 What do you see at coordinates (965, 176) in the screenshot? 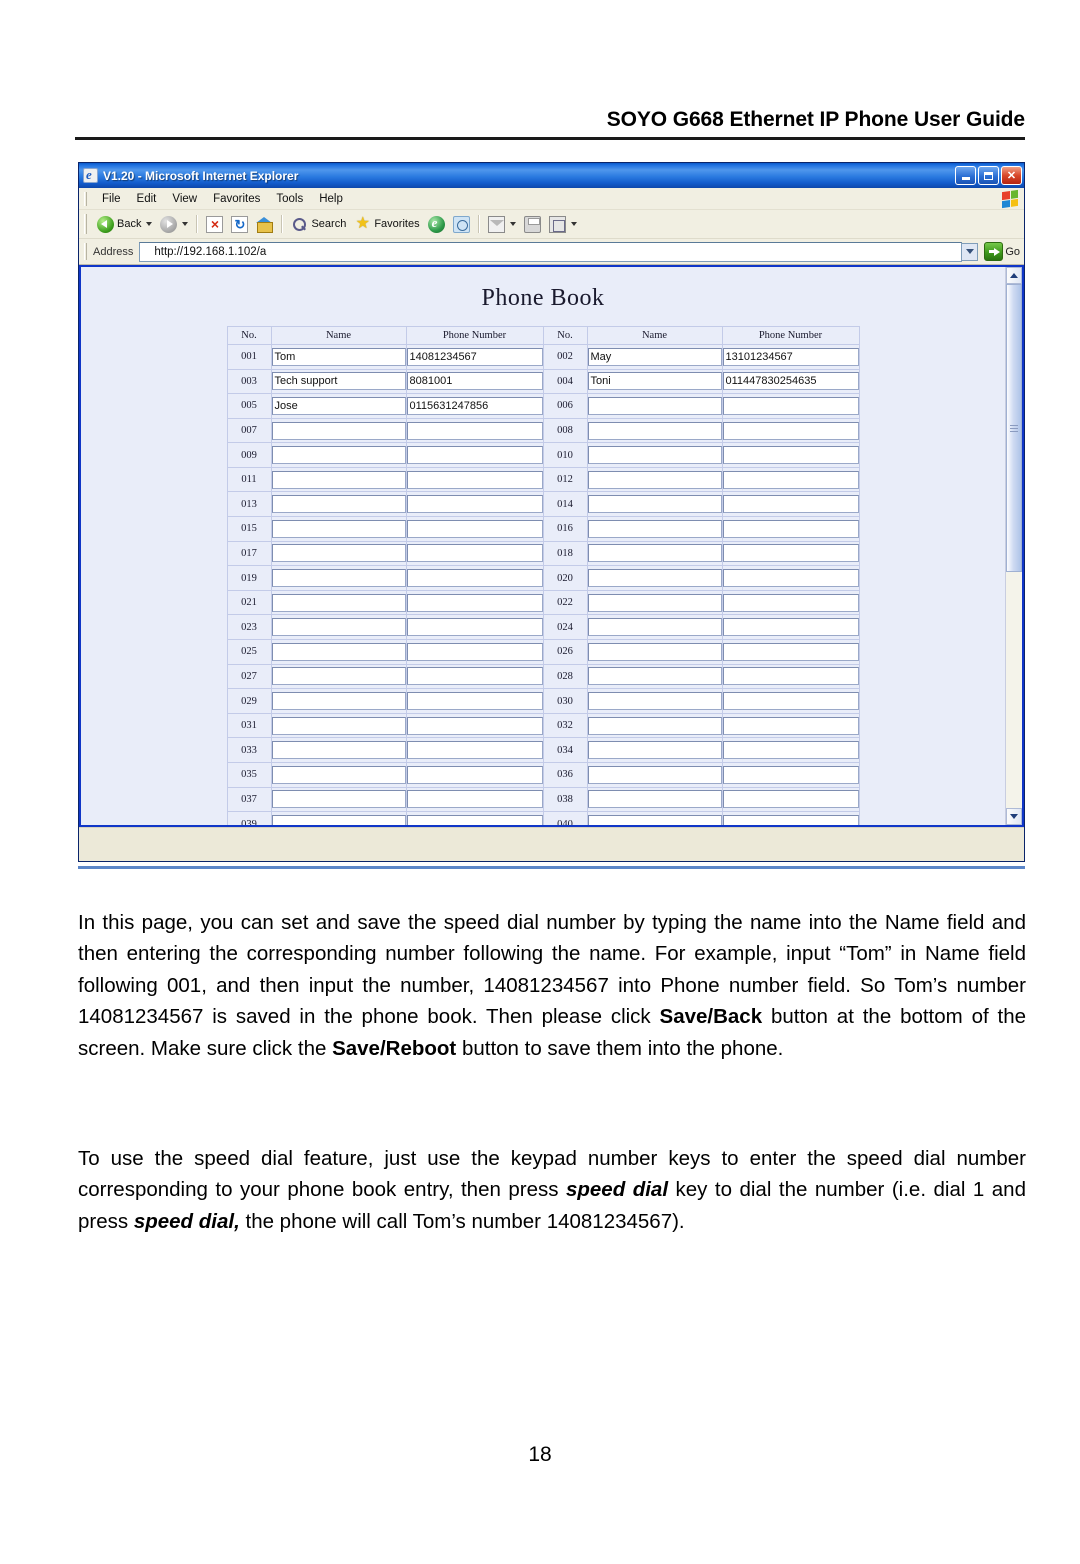
I see `minimize-icon` at bounding box center [965, 176].